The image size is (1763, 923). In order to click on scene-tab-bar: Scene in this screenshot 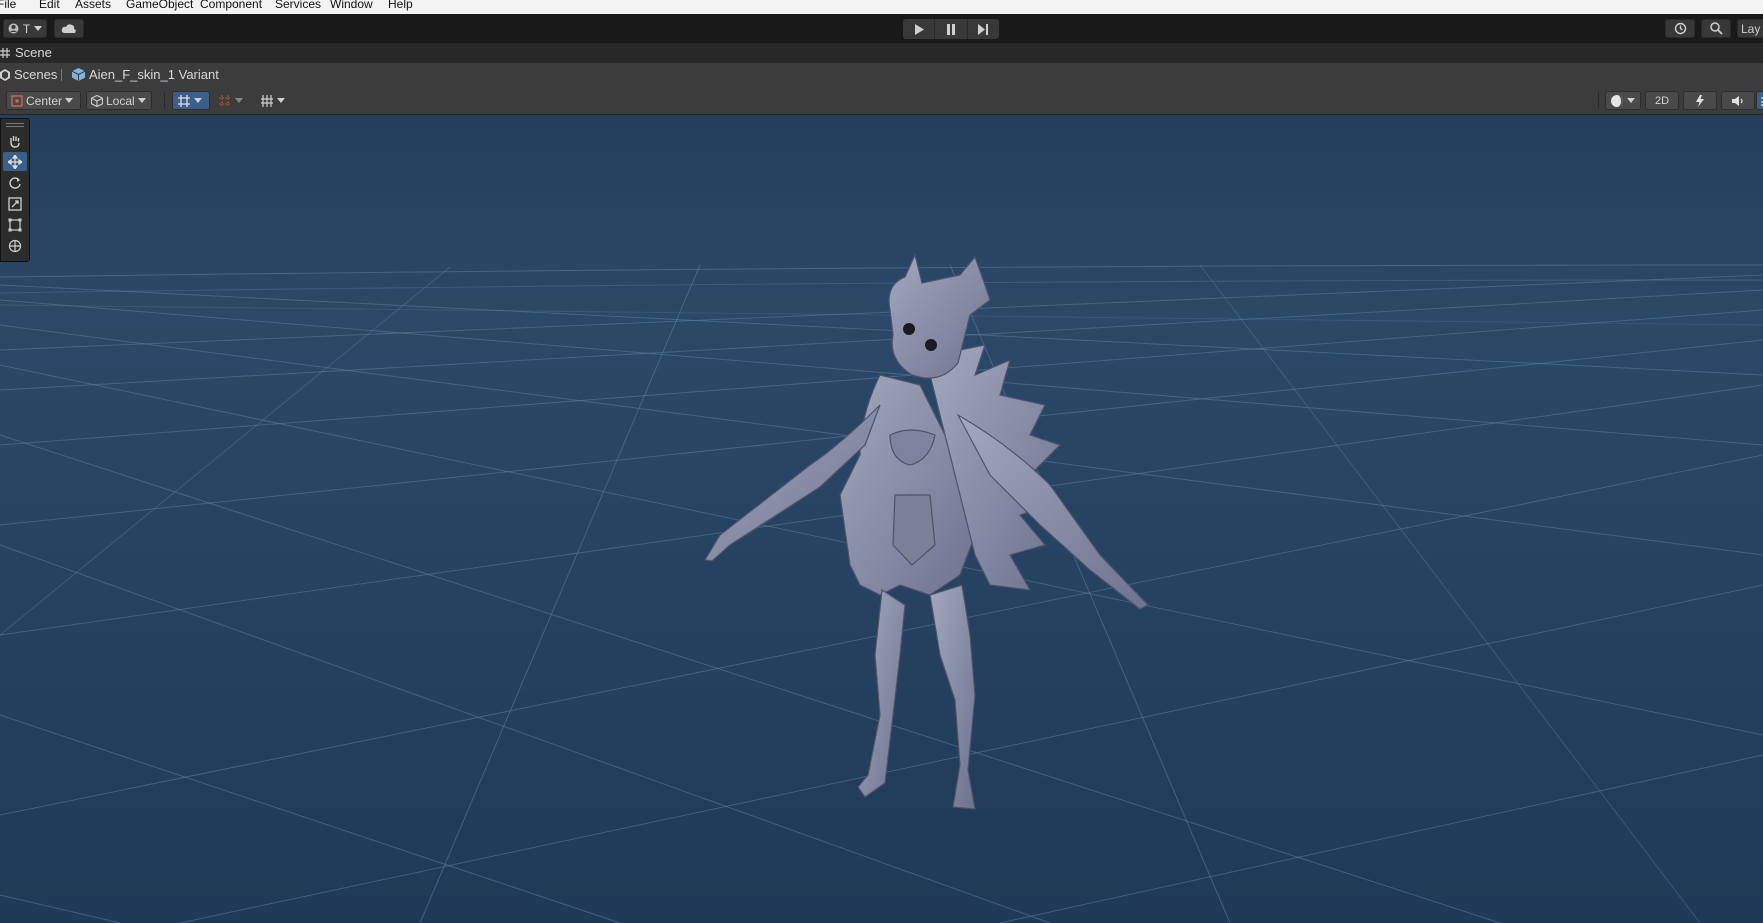, I will do `click(881, 53)`.